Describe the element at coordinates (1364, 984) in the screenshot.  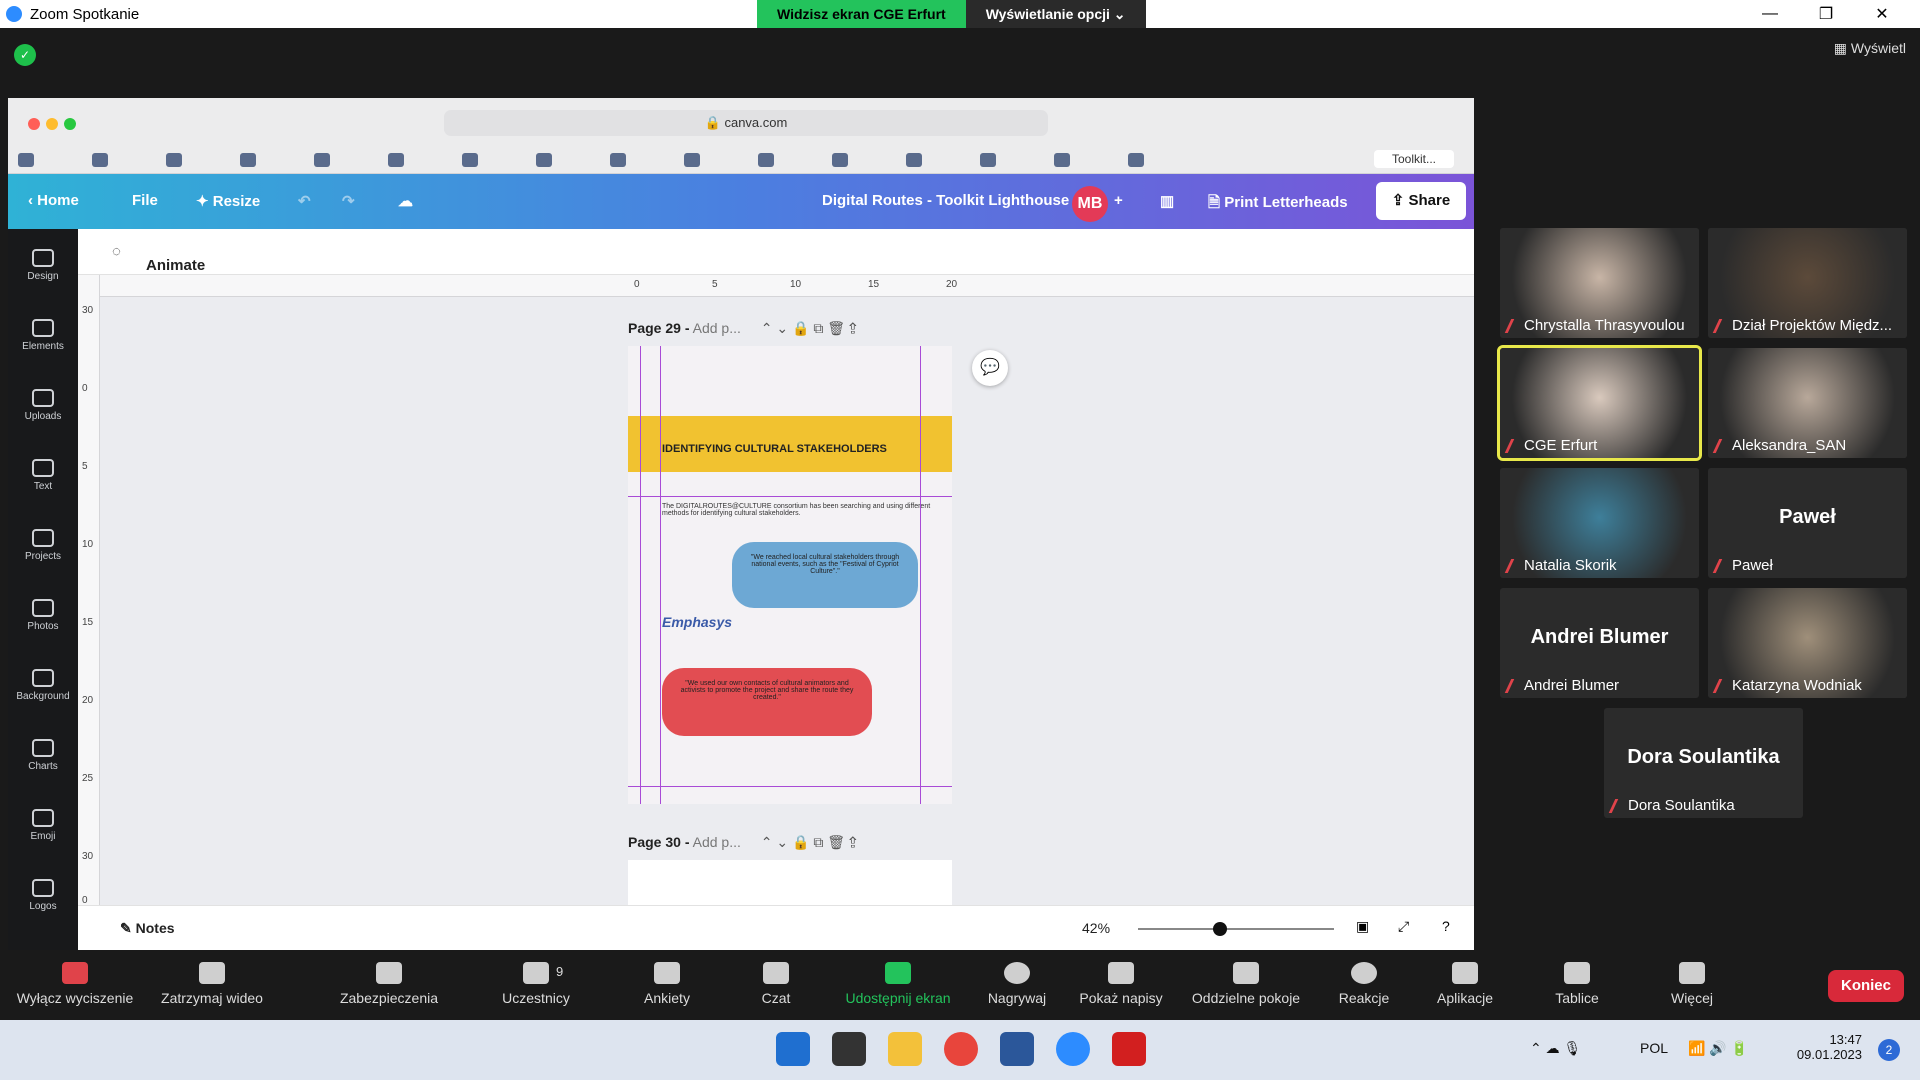
I see `reactions-button: Reakcje` at that location.